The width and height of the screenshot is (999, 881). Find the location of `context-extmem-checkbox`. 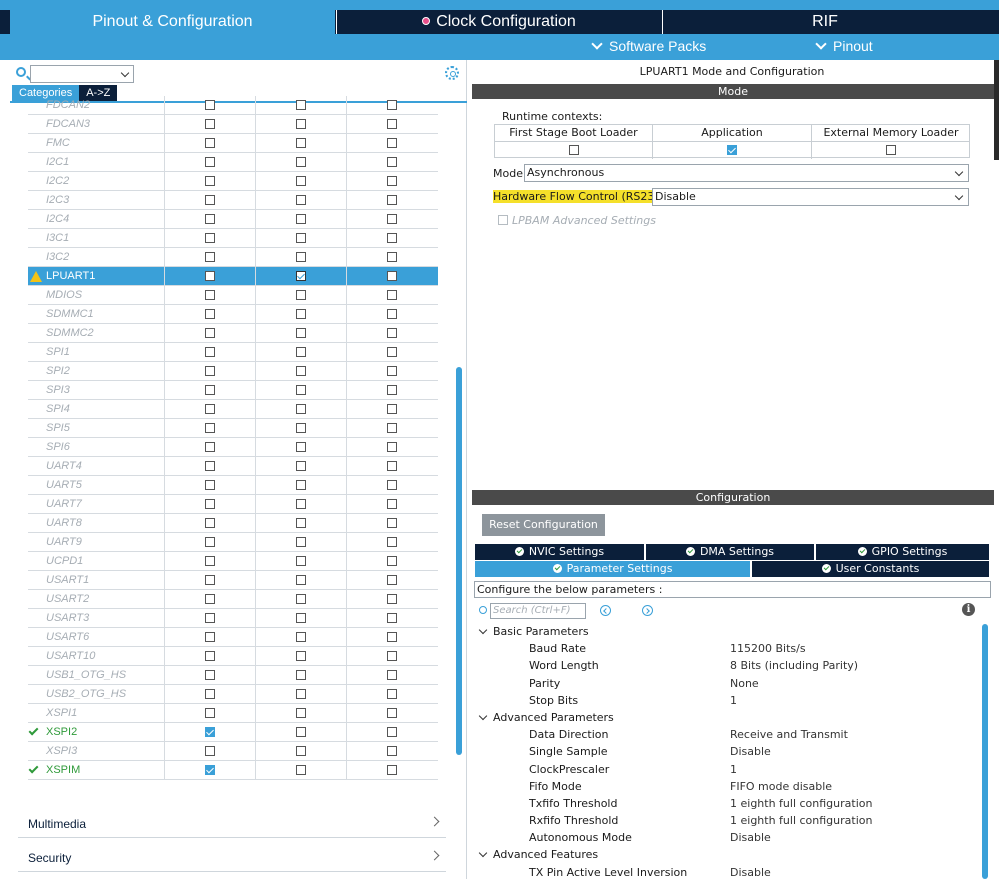

context-extmem-checkbox is located at coordinates (891, 150).